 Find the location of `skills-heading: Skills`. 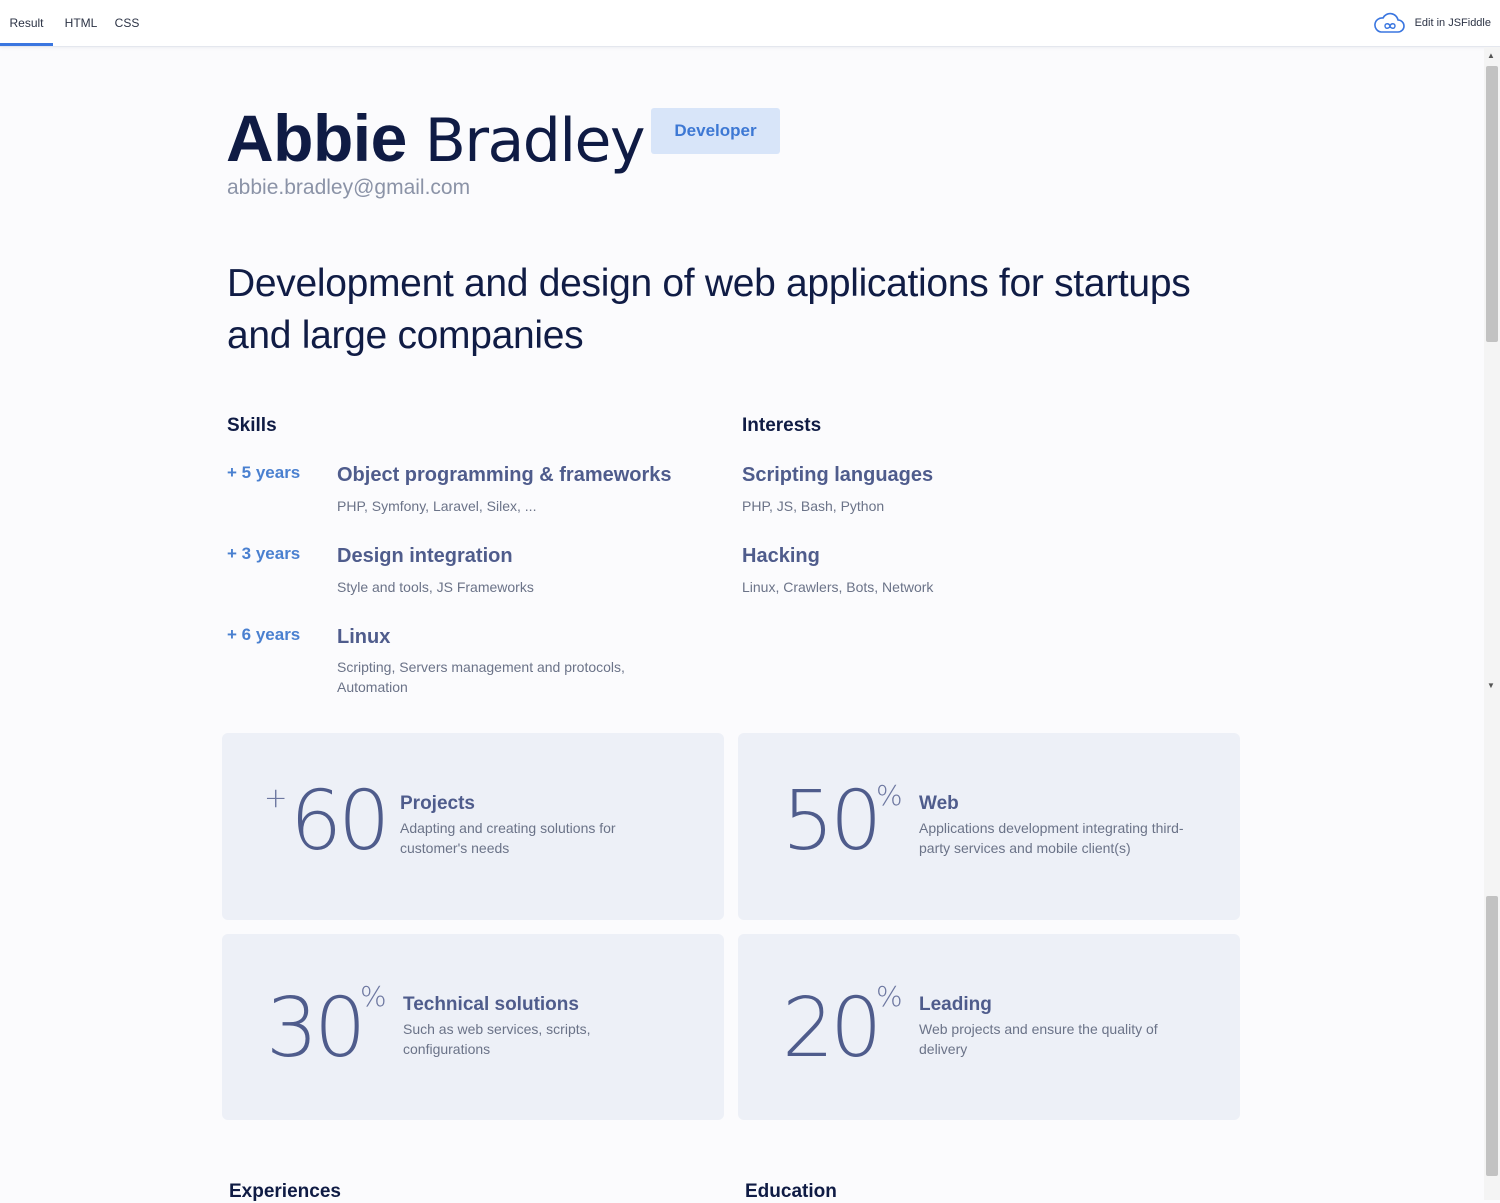

skills-heading: Skills is located at coordinates (252, 425).